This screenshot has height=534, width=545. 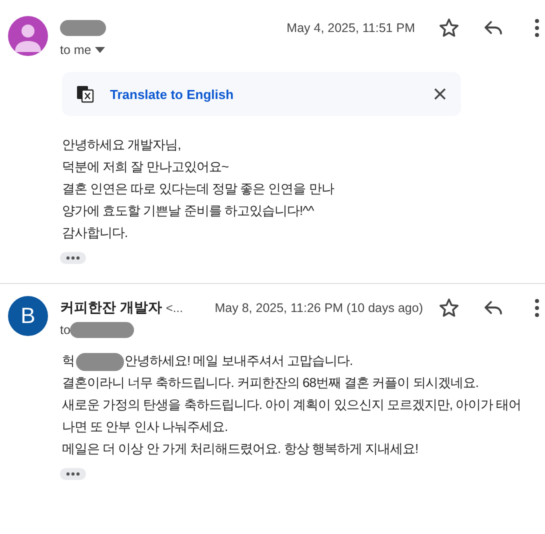 I want to click on close-icon, so click(x=440, y=94).